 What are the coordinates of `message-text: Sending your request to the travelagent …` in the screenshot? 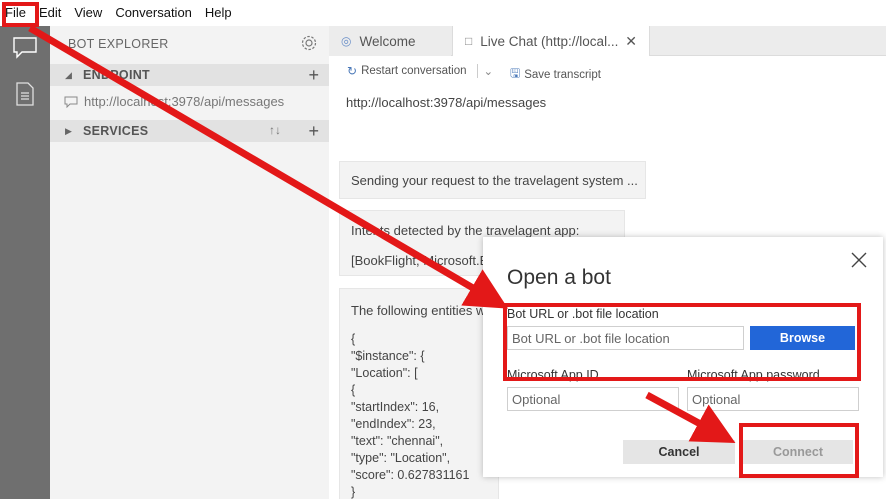 It's located at (494, 180).